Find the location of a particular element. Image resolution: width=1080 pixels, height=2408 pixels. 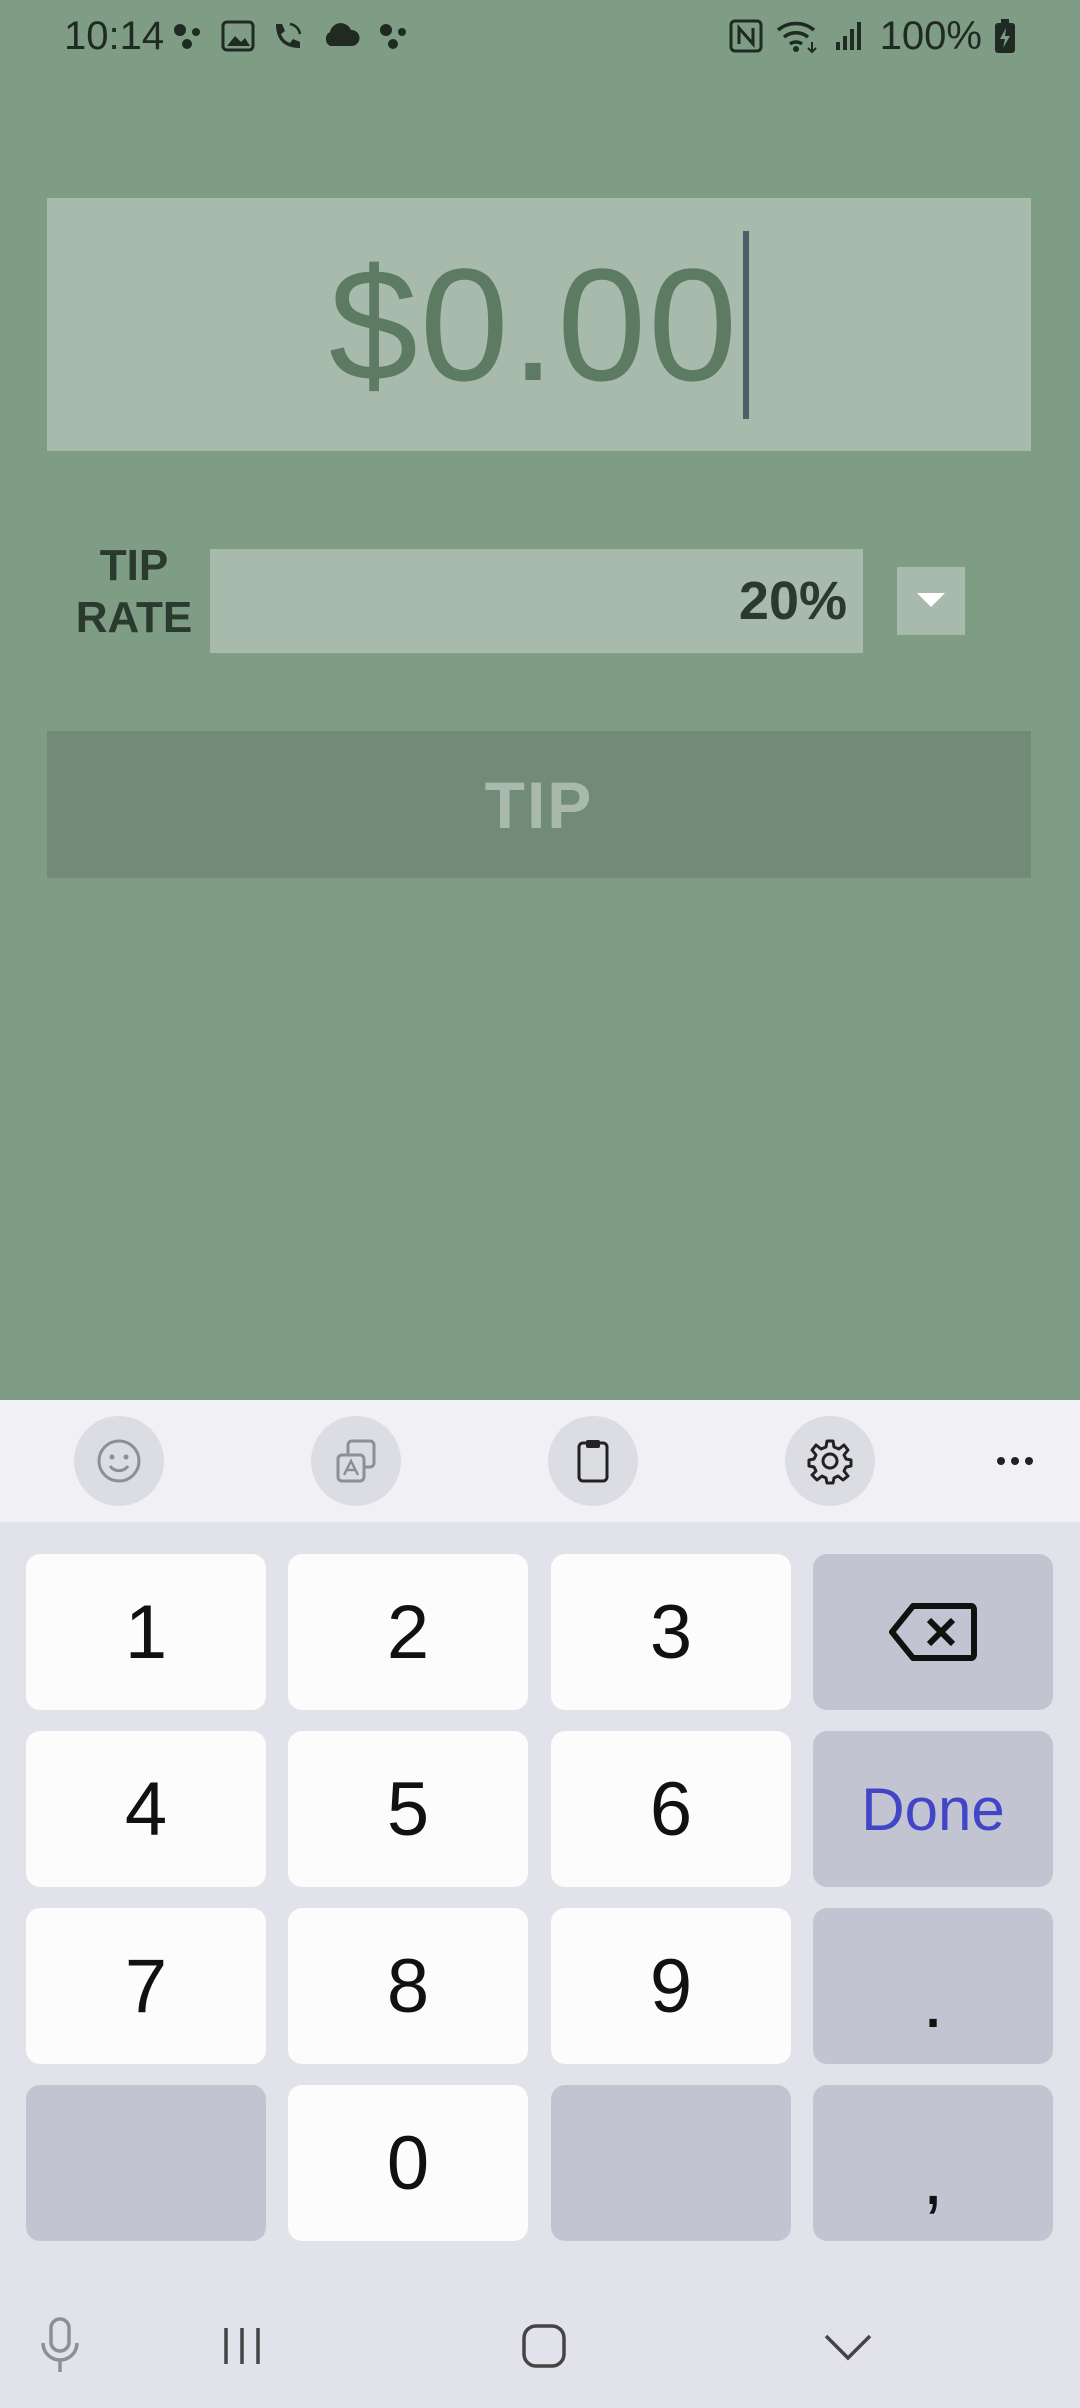

text-cursor is located at coordinates (746, 324).